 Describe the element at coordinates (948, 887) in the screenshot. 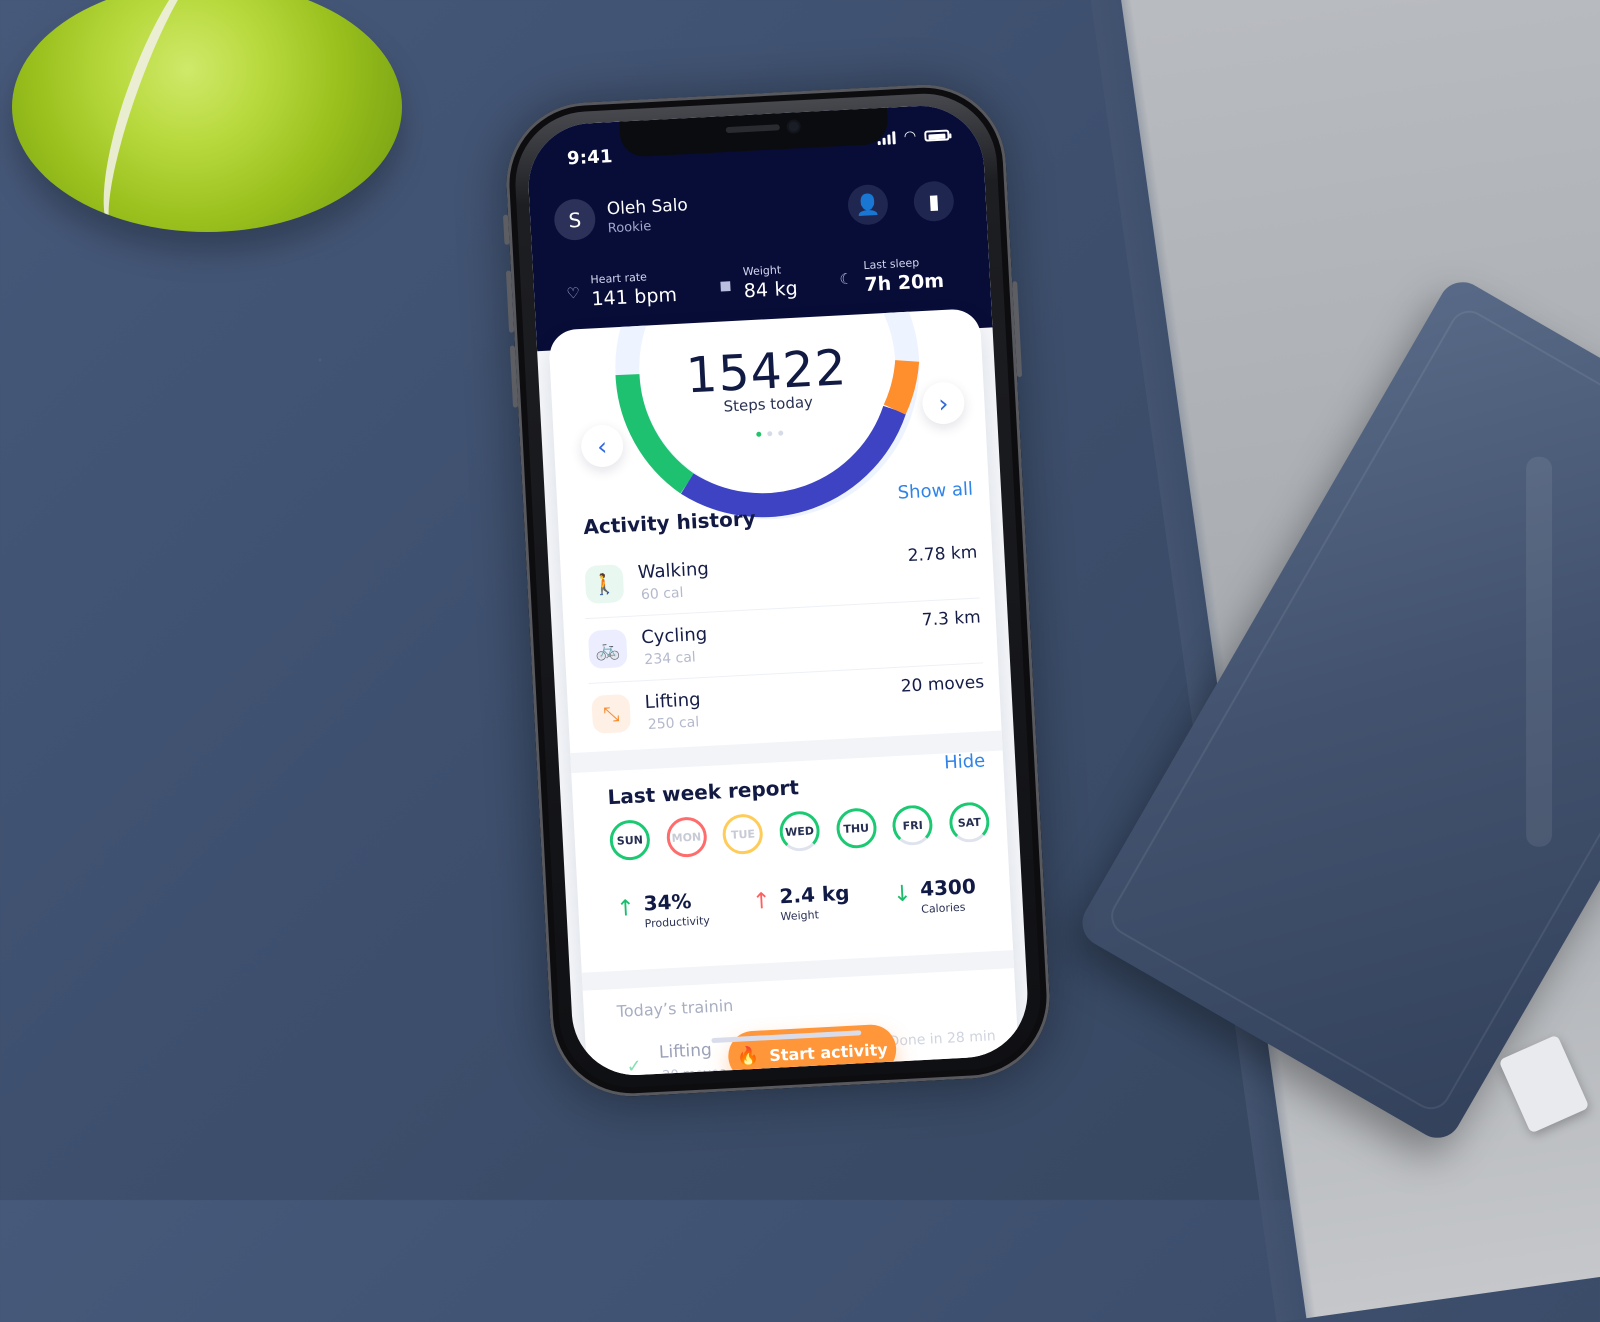

I see `report-value: 4300` at that location.